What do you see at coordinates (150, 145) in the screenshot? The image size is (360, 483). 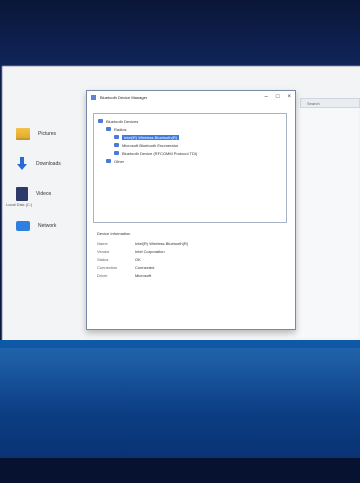 I see `tree-item-label: Microsoft Bluetooth Enumerator` at bounding box center [150, 145].